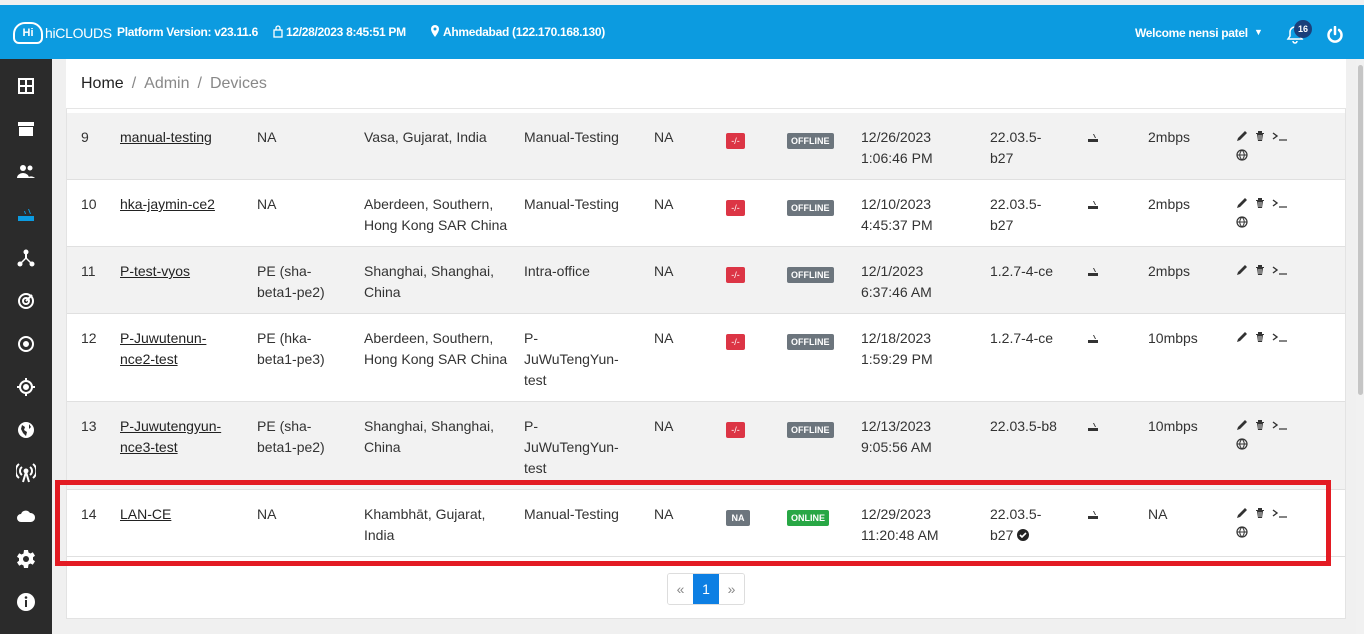 This screenshot has height=634, width=1364. I want to click on sidebar-item-users, so click(26, 172).